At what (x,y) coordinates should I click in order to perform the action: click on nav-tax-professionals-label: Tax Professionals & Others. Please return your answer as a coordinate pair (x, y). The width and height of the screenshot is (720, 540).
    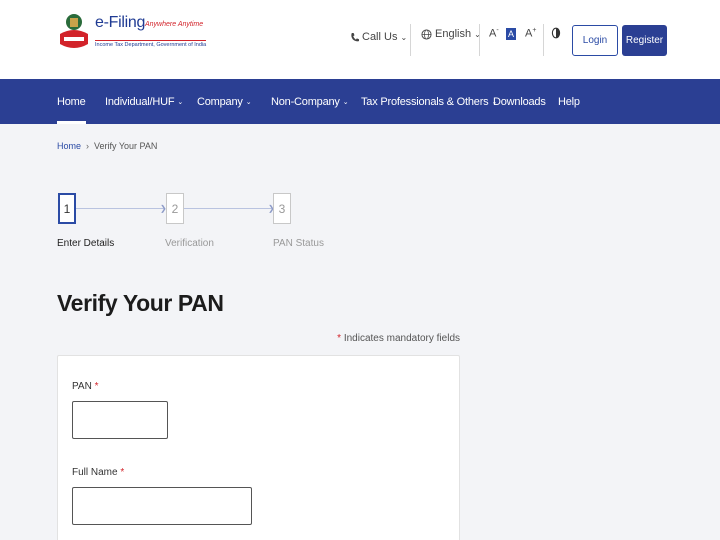
    Looking at the image, I should click on (425, 101).